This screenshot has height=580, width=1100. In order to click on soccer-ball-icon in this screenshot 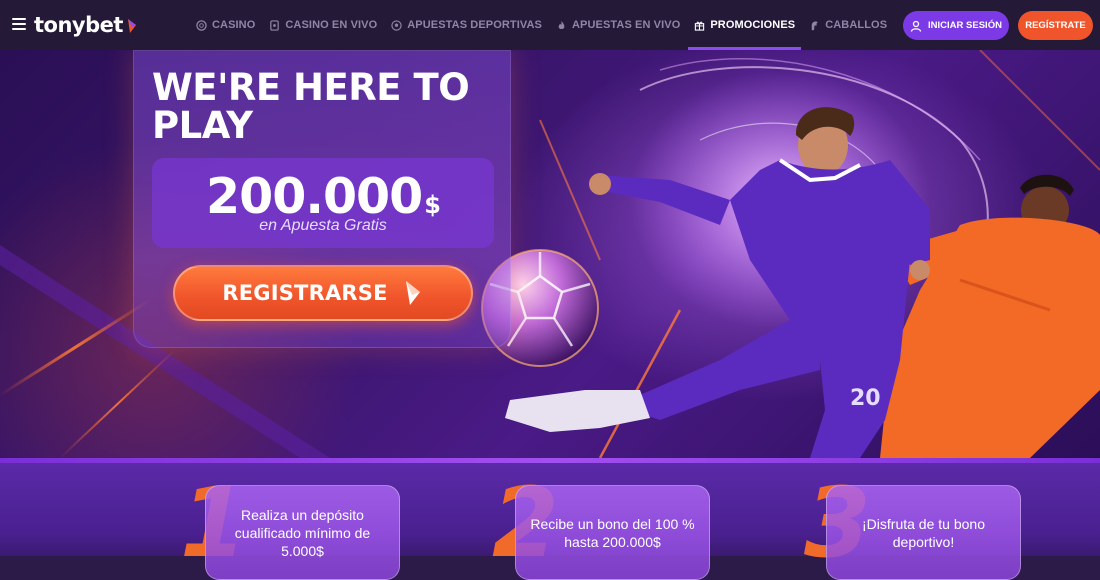, I will do `click(396, 25)`.